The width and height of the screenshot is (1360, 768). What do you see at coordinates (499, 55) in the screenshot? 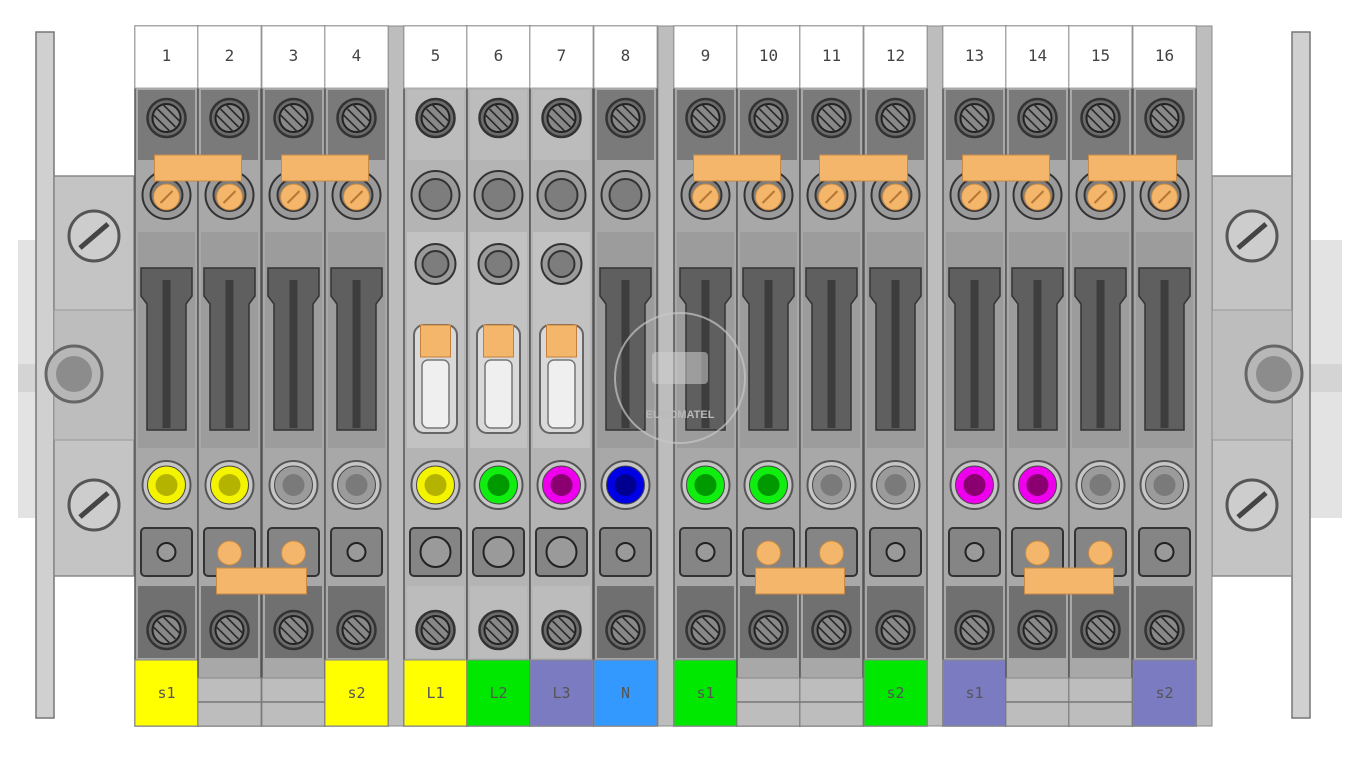
I see `terminal-number: 6` at bounding box center [499, 55].